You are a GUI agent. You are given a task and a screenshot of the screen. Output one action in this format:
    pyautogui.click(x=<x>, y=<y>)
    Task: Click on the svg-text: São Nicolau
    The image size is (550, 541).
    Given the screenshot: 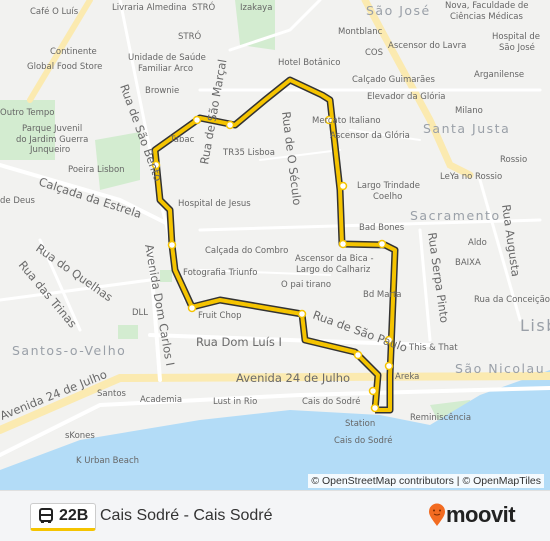 What is the action you would take?
    pyautogui.click(x=500, y=368)
    